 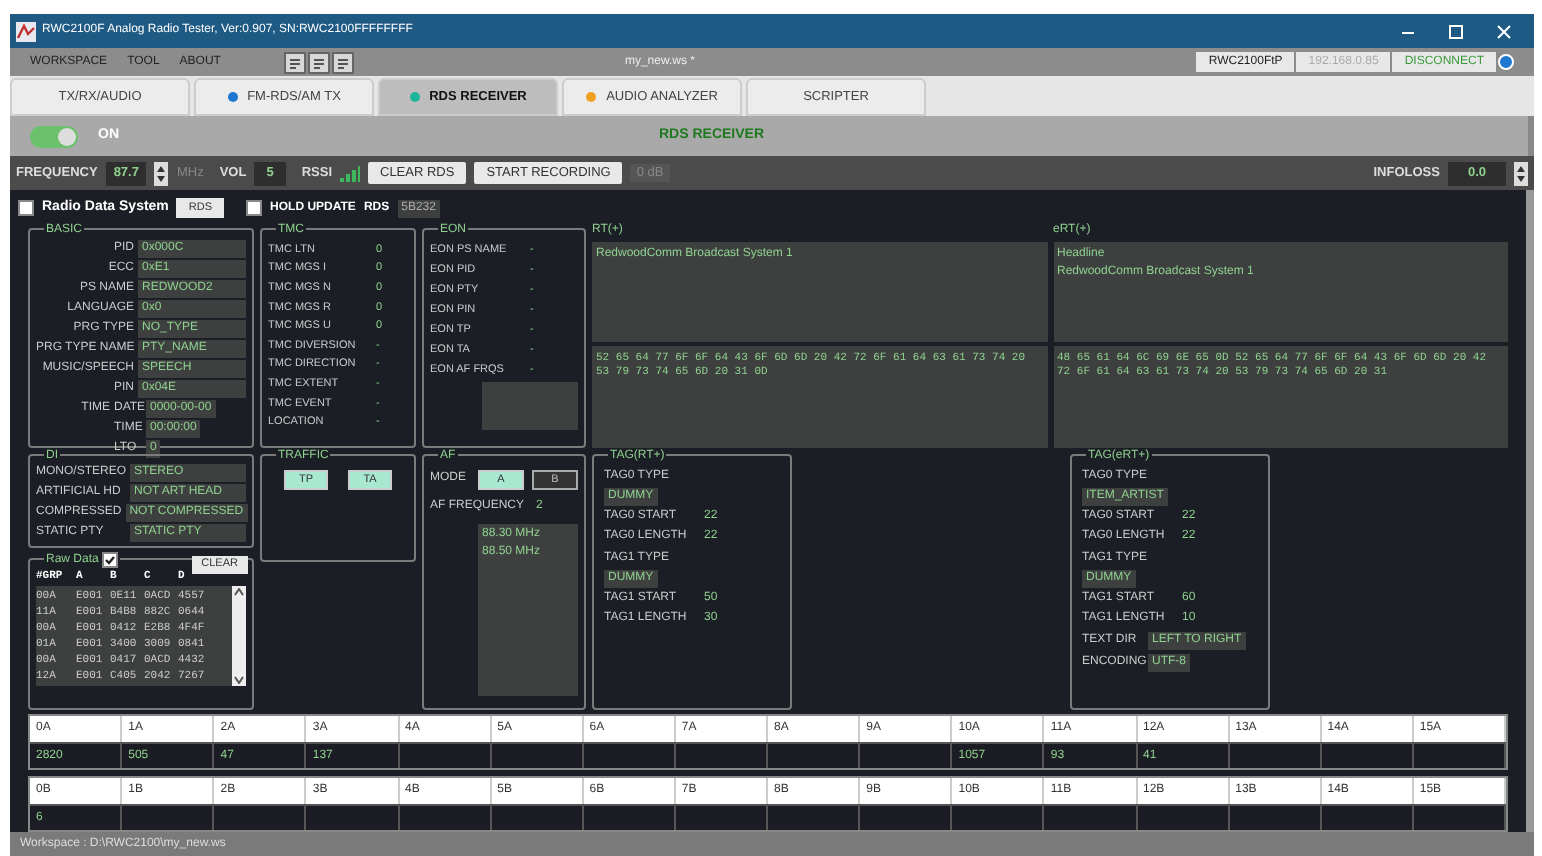 I want to click on list-box, so click(x=530, y=405).